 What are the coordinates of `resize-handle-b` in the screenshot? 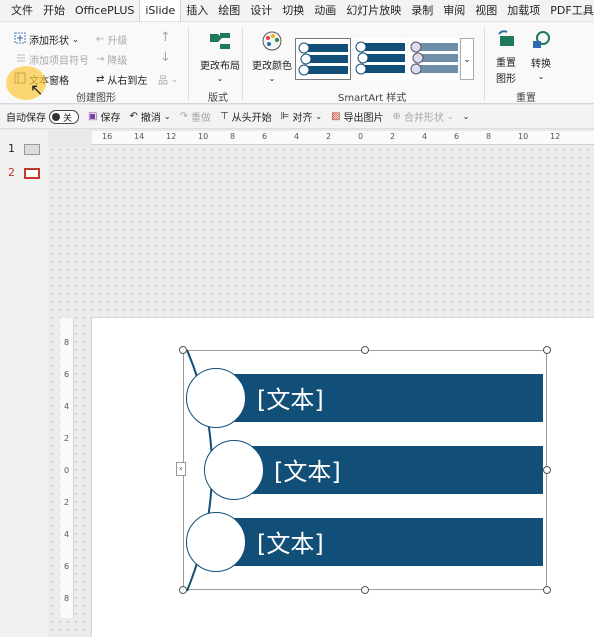 It's located at (365, 590).